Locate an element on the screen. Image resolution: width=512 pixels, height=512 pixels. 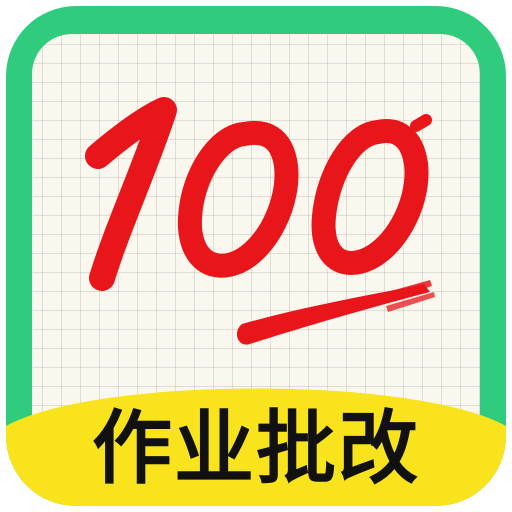
banner-title: 作业批改 is located at coordinates (256, 448).